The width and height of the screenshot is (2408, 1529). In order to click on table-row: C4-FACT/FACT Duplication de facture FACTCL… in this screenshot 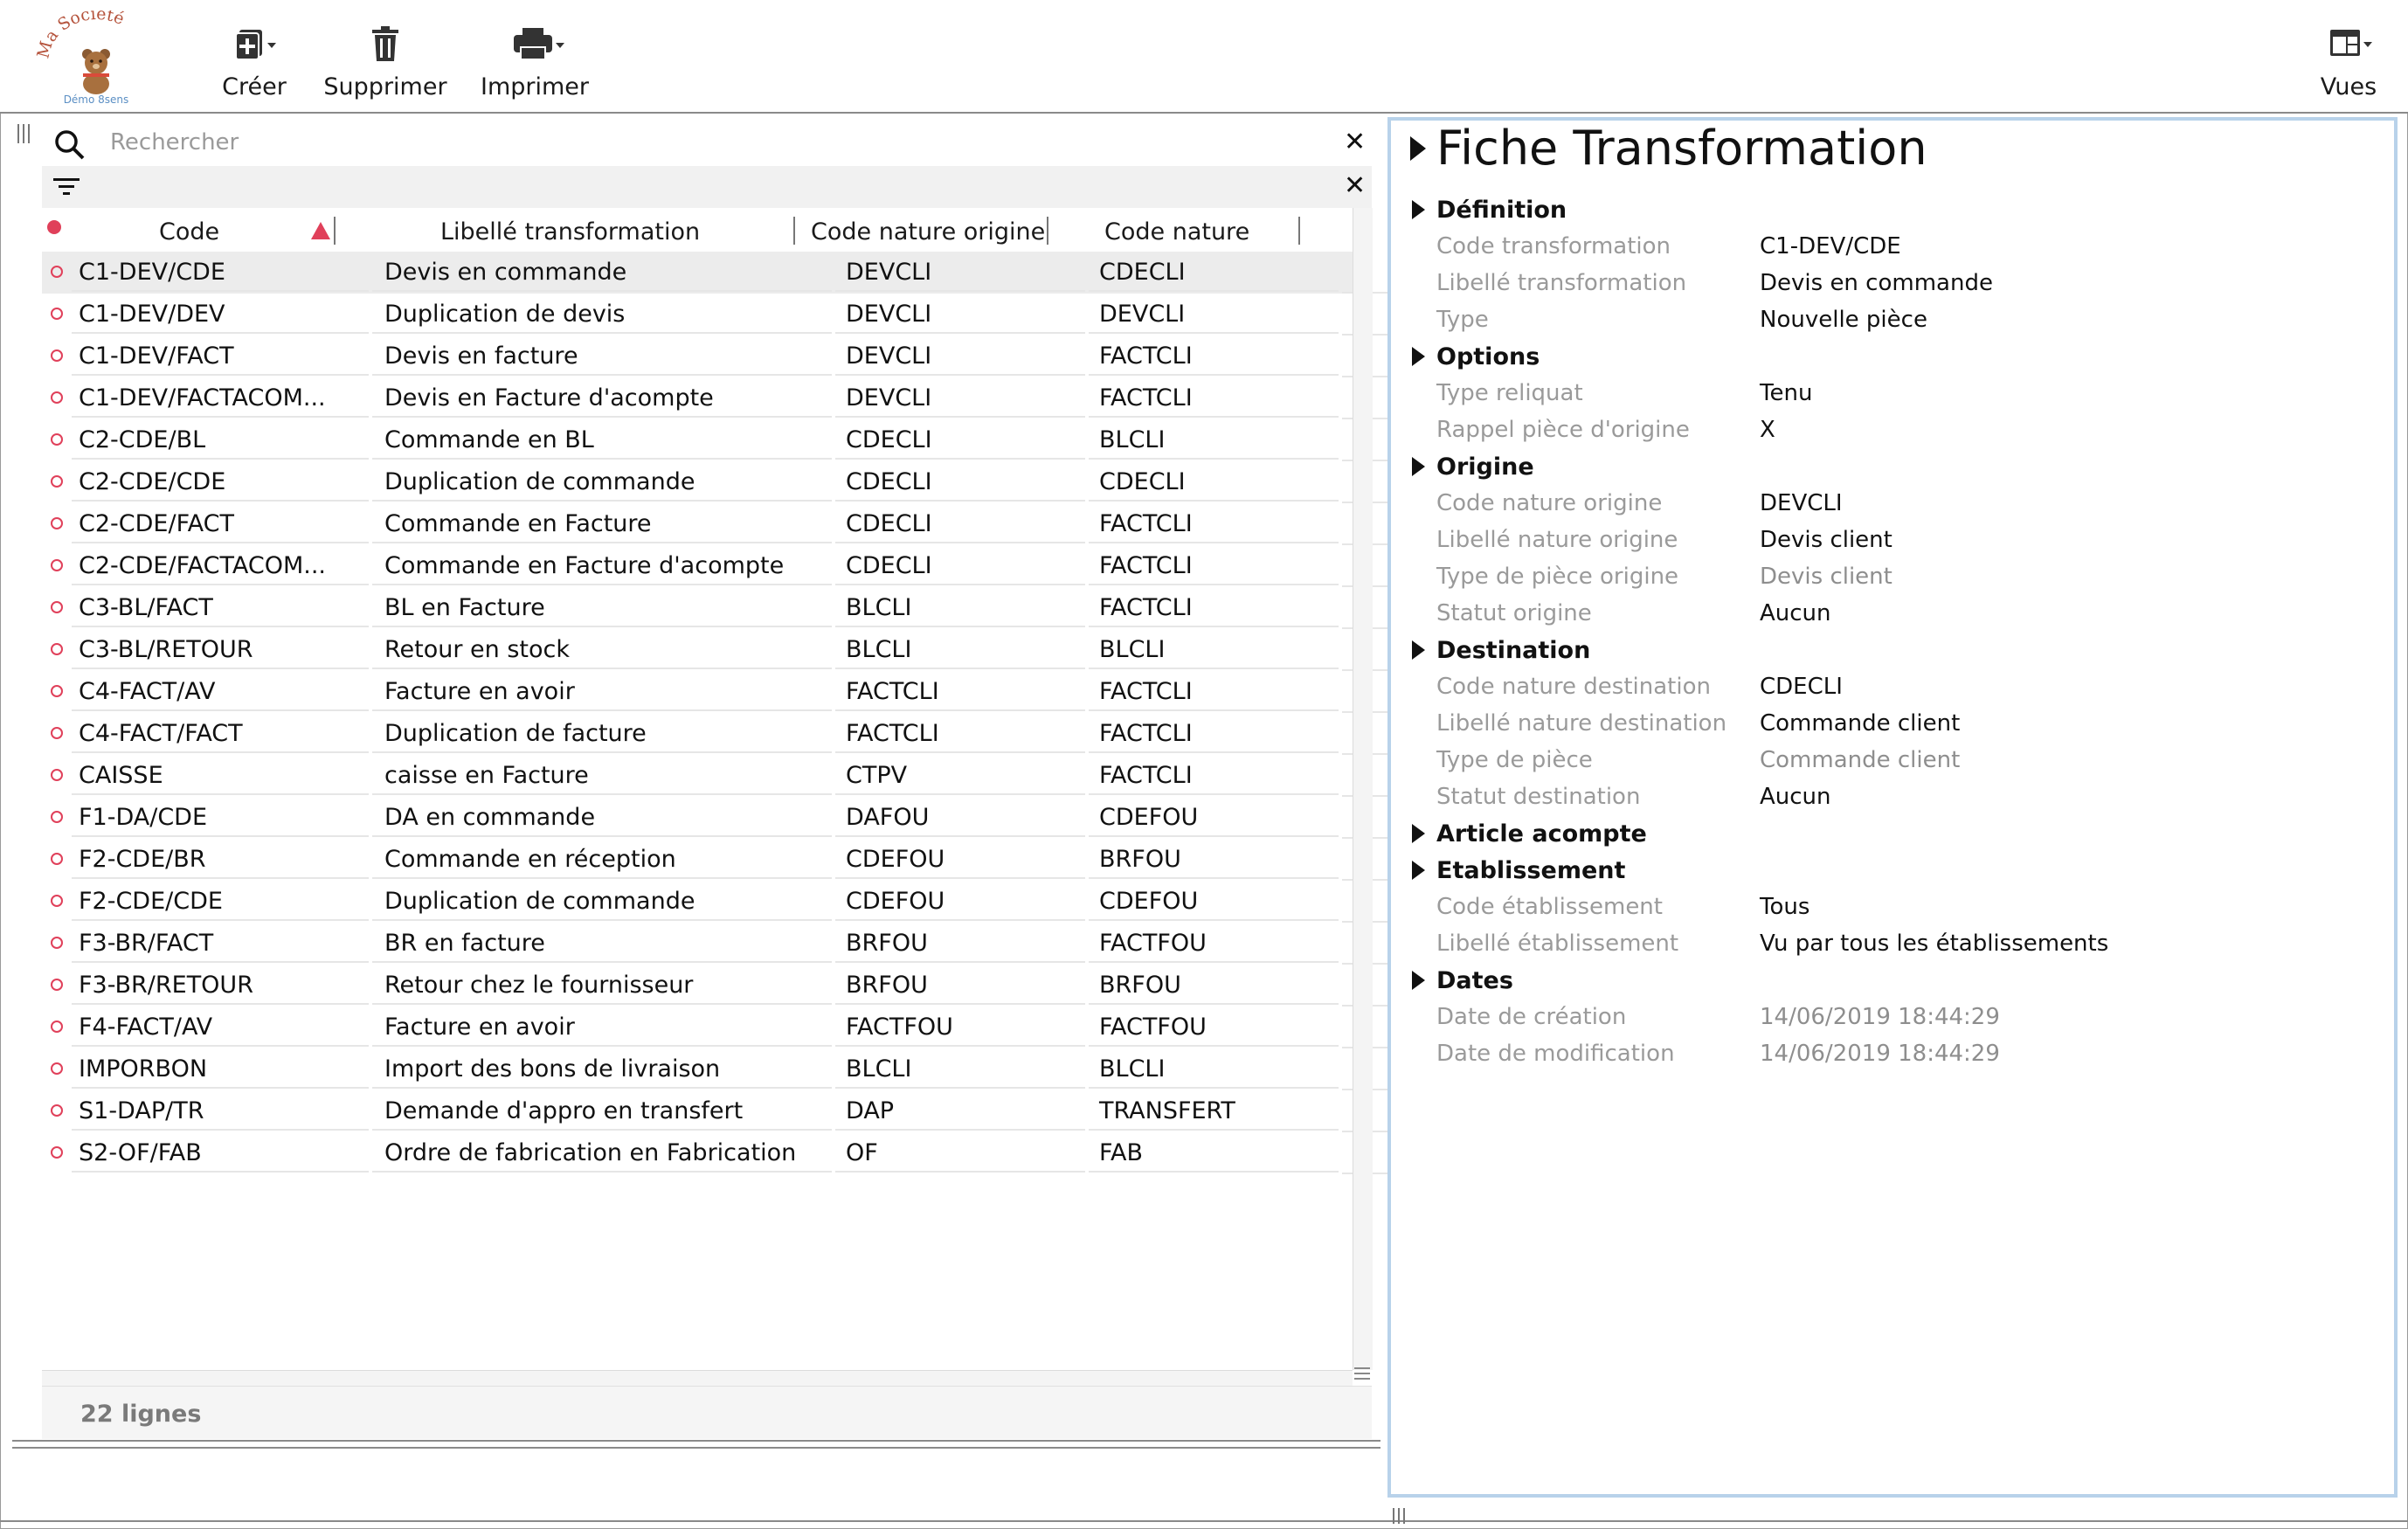, I will do `click(718, 734)`.